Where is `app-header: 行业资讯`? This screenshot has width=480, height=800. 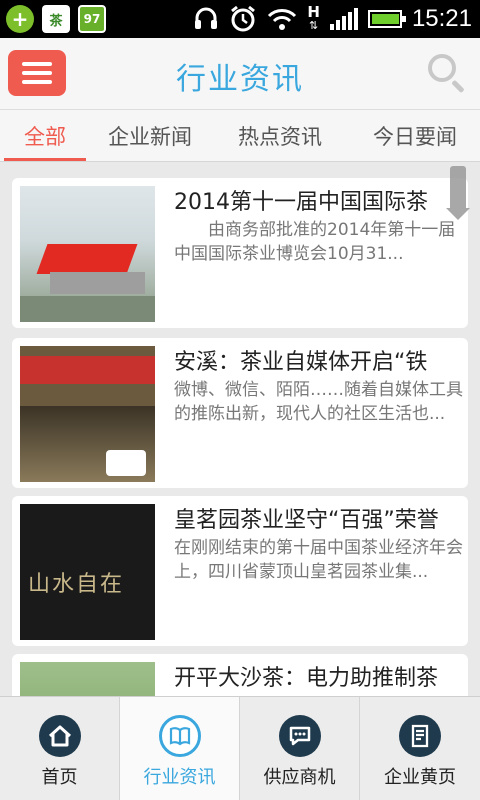 app-header: 行业资讯 is located at coordinates (240, 74).